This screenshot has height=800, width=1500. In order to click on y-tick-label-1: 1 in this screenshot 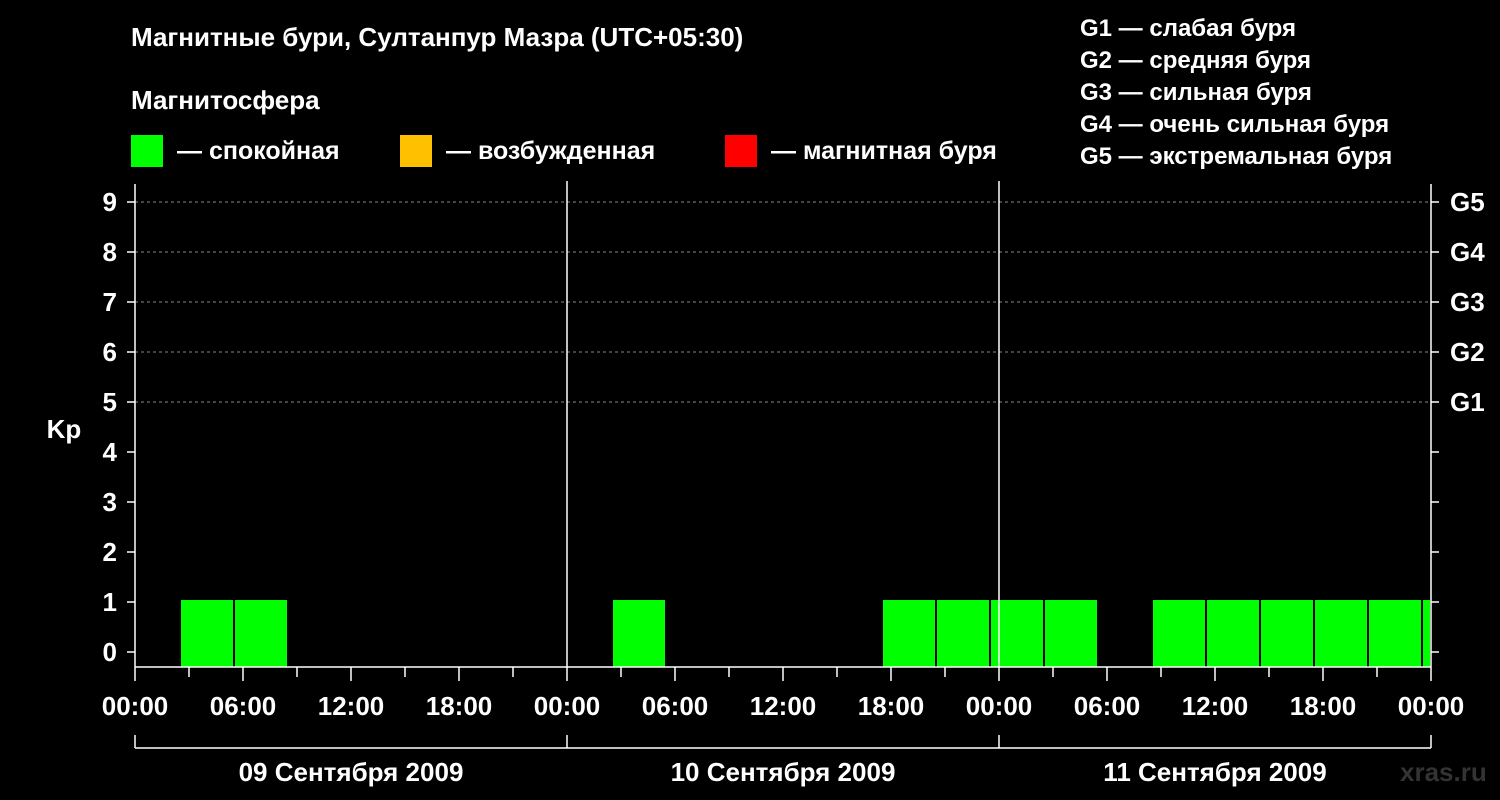, I will do `click(110, 602)`.